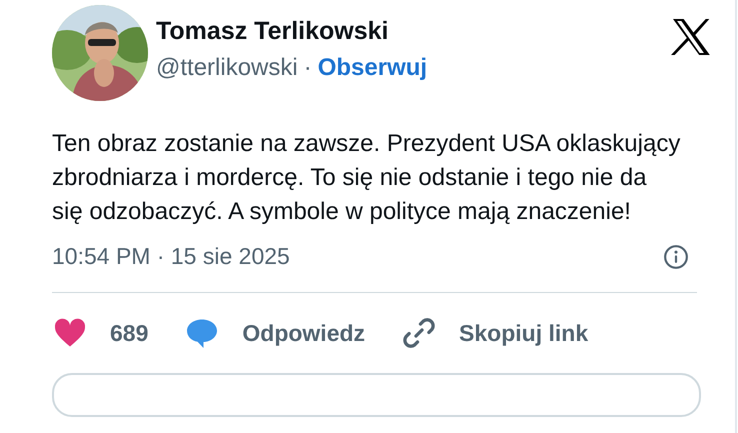 The height and width of the screenshot is (433, 738). What do you see at coordinates (494, 333) in the screenshot?
I see `copy-button: Skopiuj link` at bounding box center [494, 333].